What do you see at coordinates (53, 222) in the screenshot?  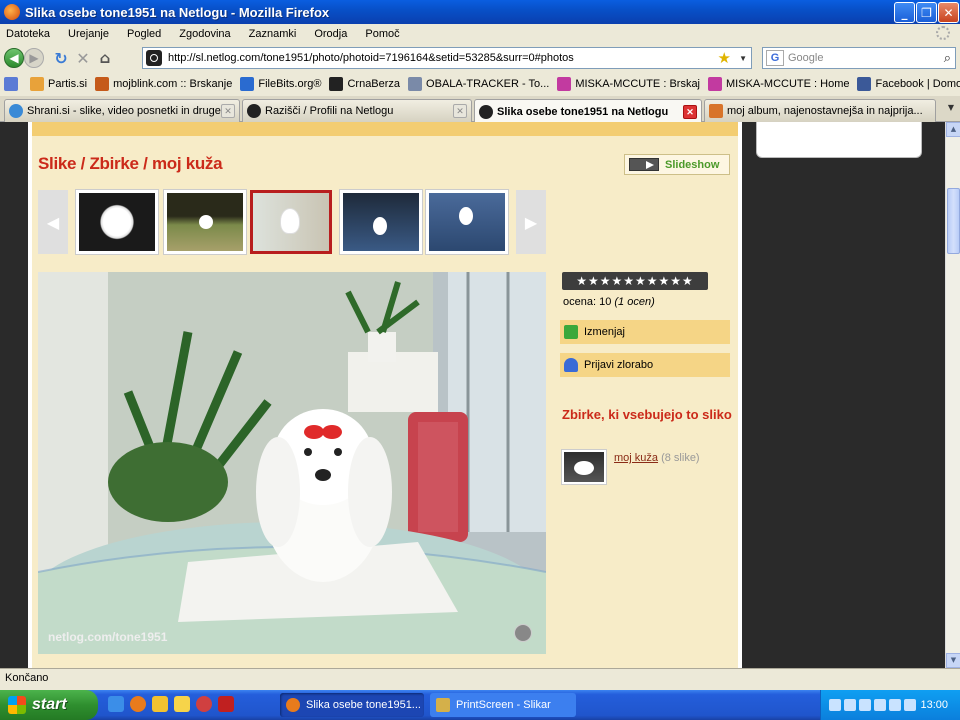 I see `thumb-prev-button: ◀` at bounding box center [53, 222].